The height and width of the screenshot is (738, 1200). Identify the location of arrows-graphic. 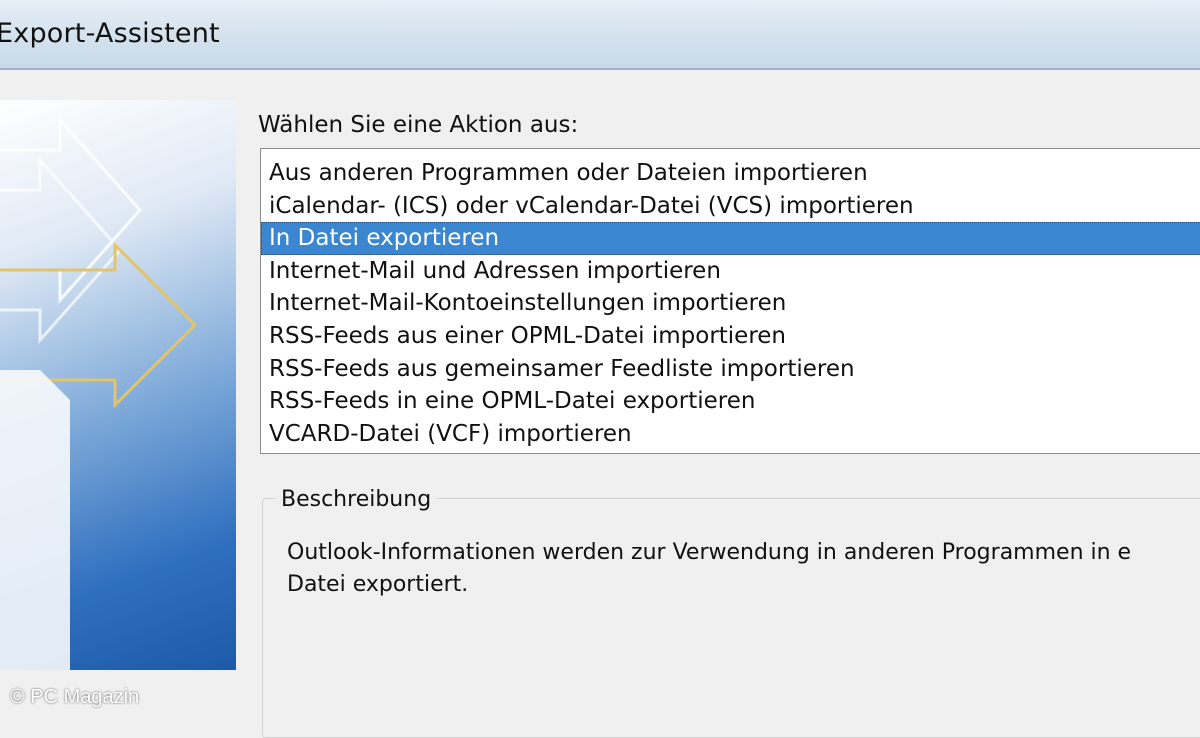
(99, 393).